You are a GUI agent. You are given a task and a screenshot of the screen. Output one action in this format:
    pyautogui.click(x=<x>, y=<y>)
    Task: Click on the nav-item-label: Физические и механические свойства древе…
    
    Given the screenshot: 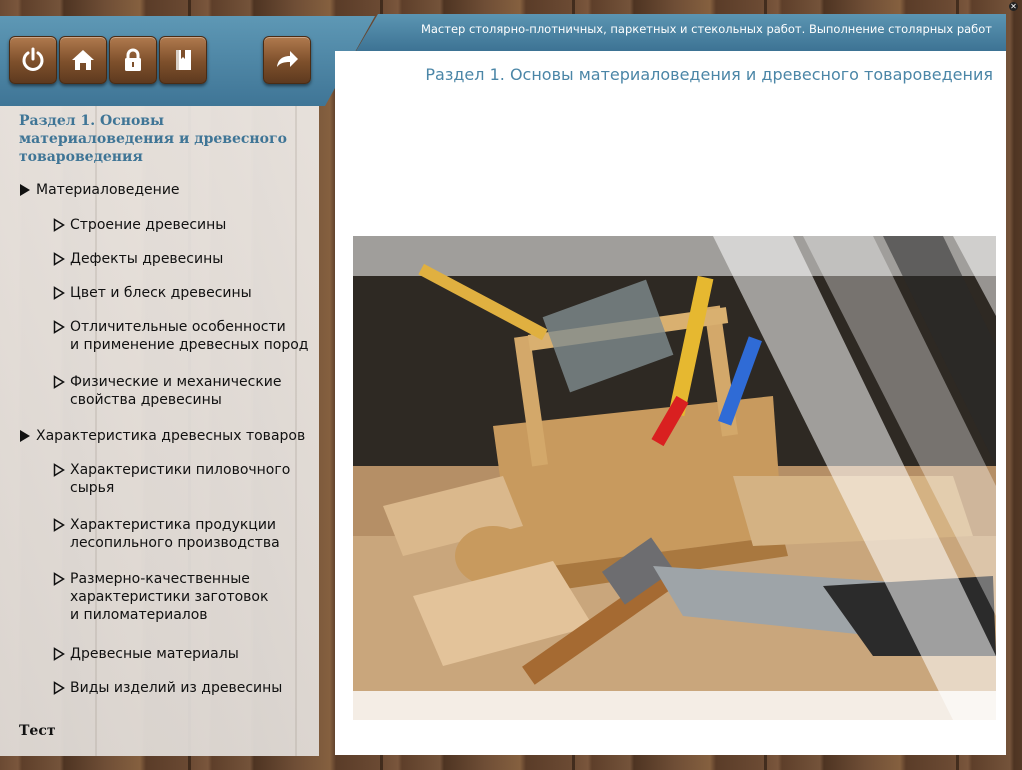 What is the action you would take?
    pyautogui.click(x=176, y=391)
    